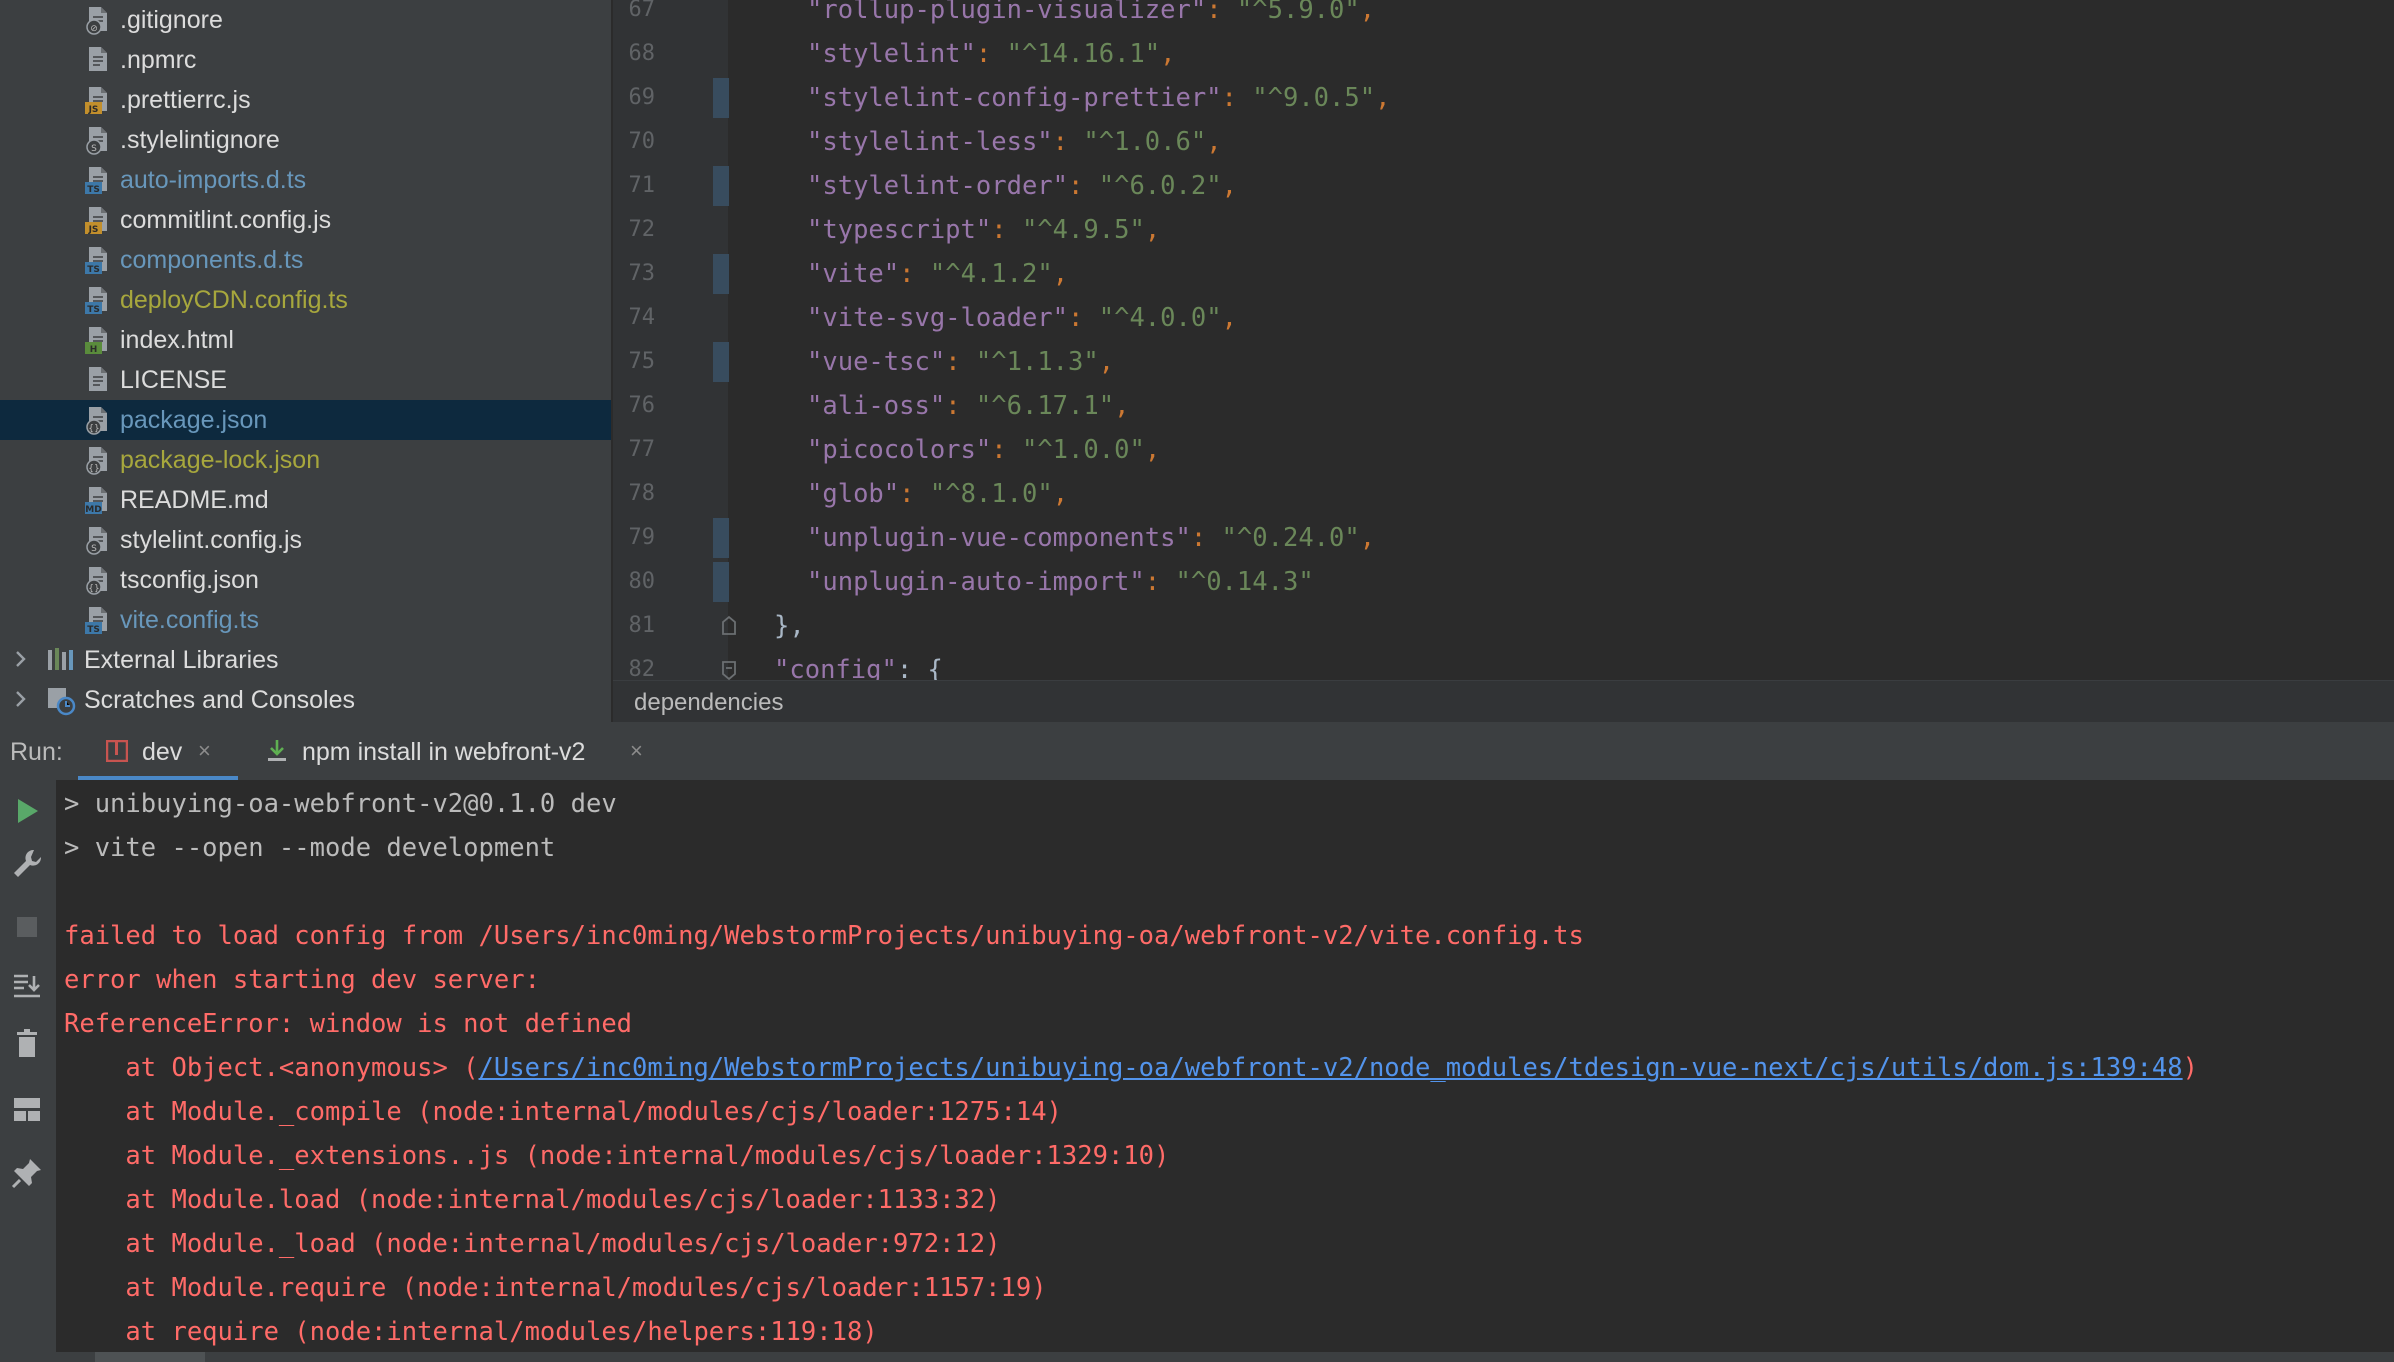 Image resolution: width=2394 pixels, height=1362 pixels. I want to click on svg-text: TS, so click(93, 270).